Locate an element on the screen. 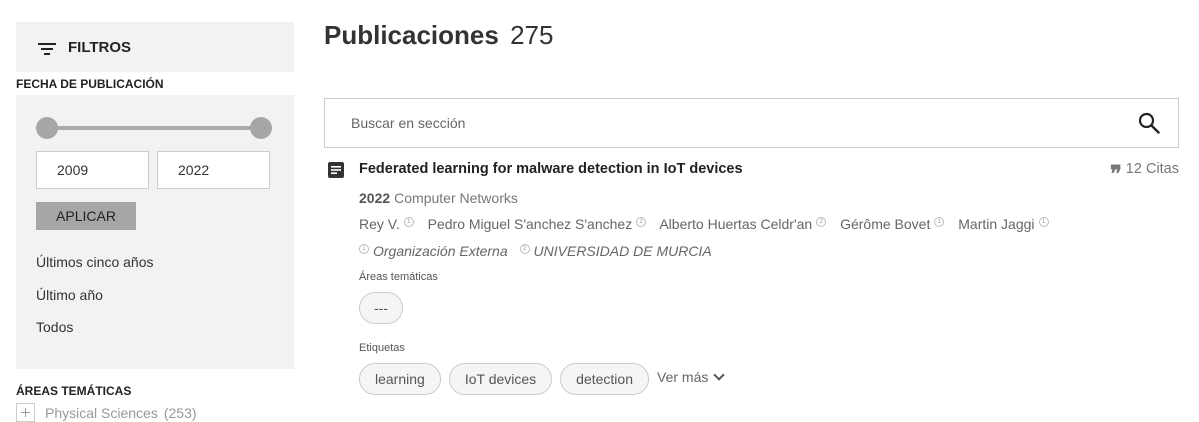 The width and height of the screenshot is (1199, 422). author-name: Martin Jaggi is located at coordinates (996, 224).